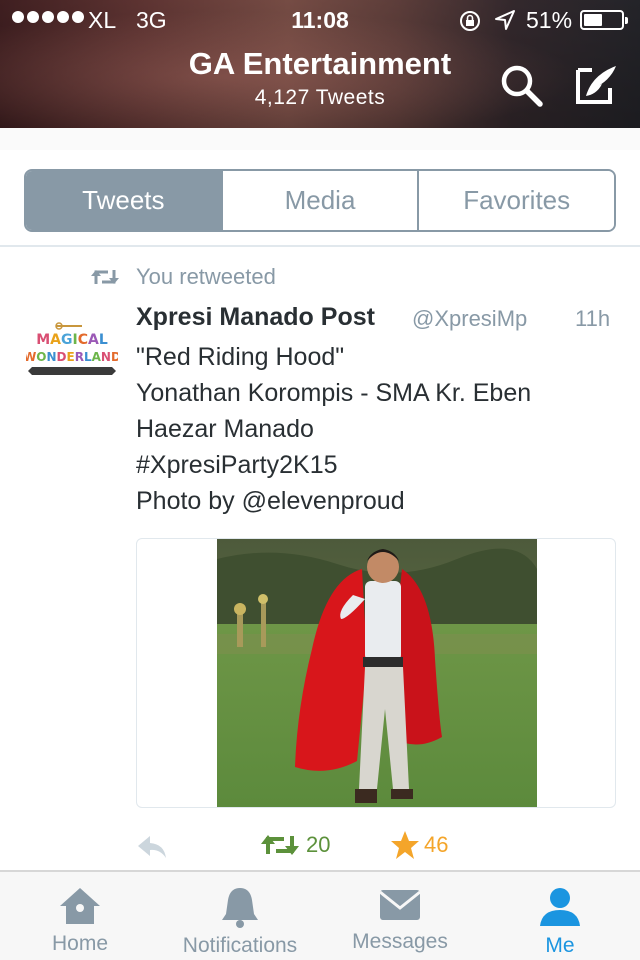 The height and width of the screenshot is (960, 640). Describe the element at coordinates (123, 200) in the screenshot. I see `tab-tweets: Tweets` at that location.